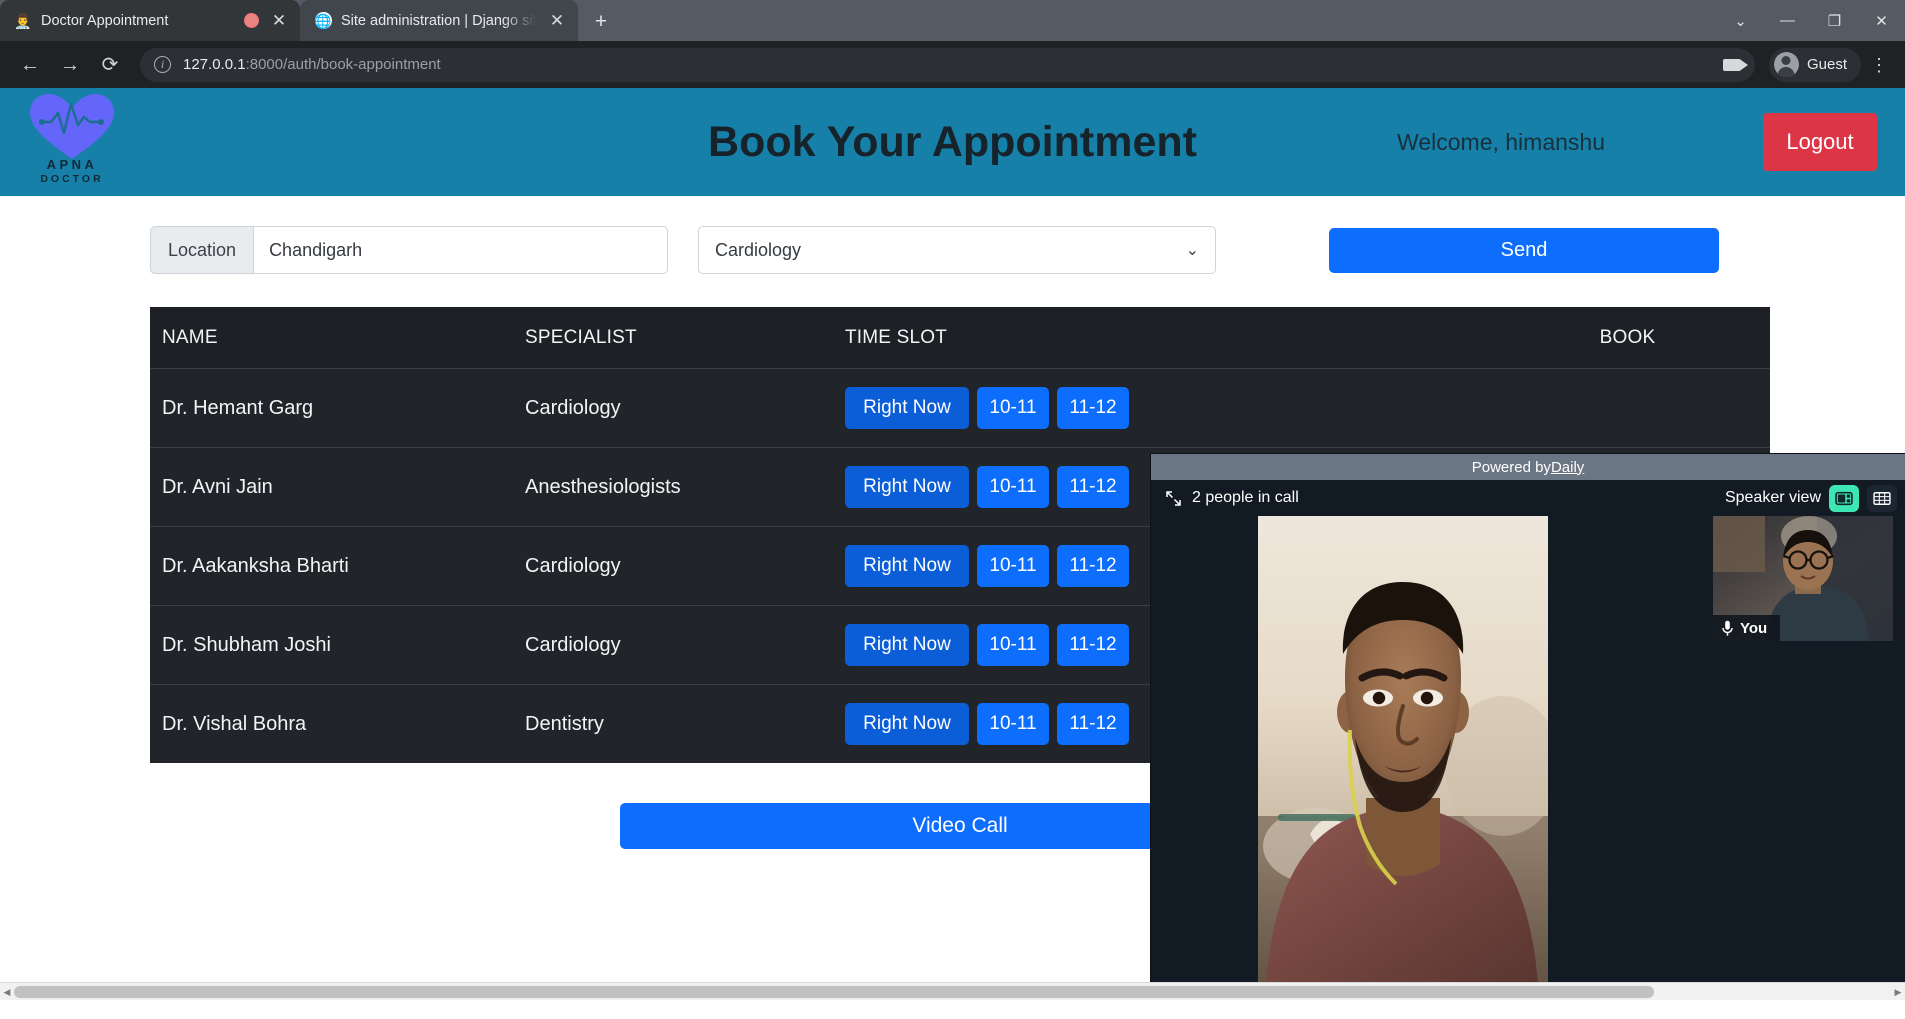  I want to click on grid-view-icon, so click(1882, 498).